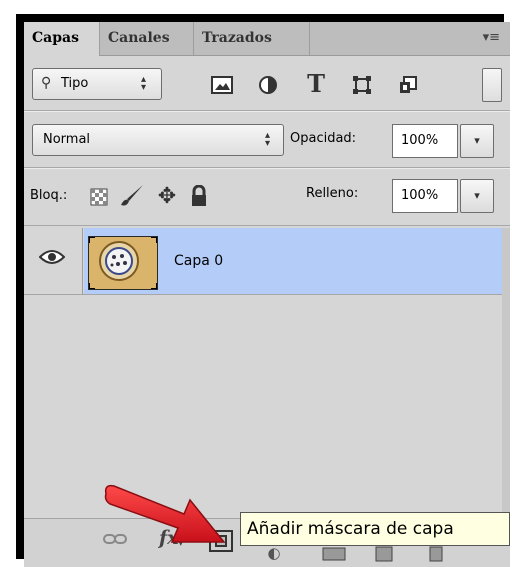 The height and width of the screenshot is (567, 512). Describe the element at coordinates (268, 85) in the screenshot. I see `adjustment-layer-filter-icon` at that location.